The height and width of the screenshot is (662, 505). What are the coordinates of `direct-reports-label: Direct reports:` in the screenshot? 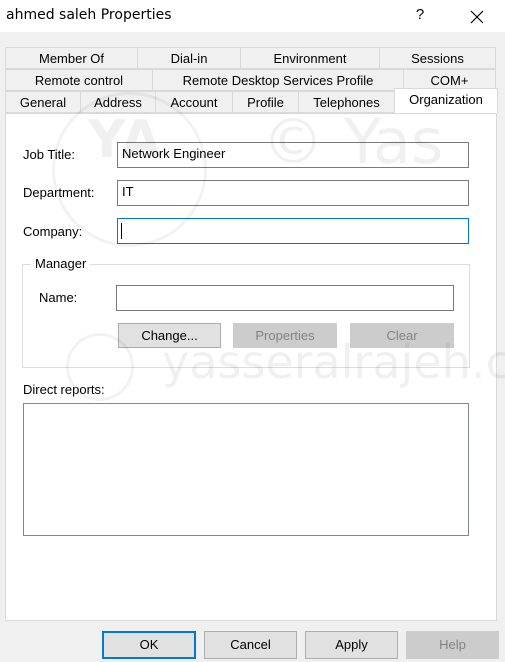 It's located at (64, 389).